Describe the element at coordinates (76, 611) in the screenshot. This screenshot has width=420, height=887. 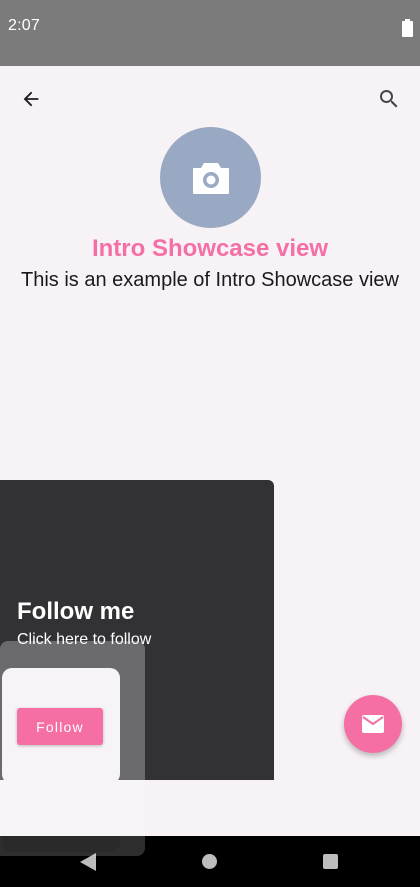
I see `showcase-title: Follow me` at that location.